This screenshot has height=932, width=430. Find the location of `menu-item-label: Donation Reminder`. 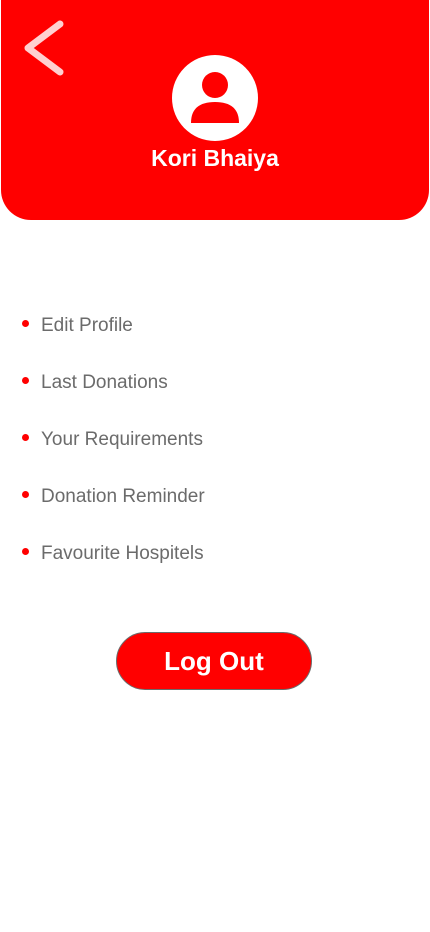

menu-item-label: Donation Reminder is located at coordinates (123, 496).